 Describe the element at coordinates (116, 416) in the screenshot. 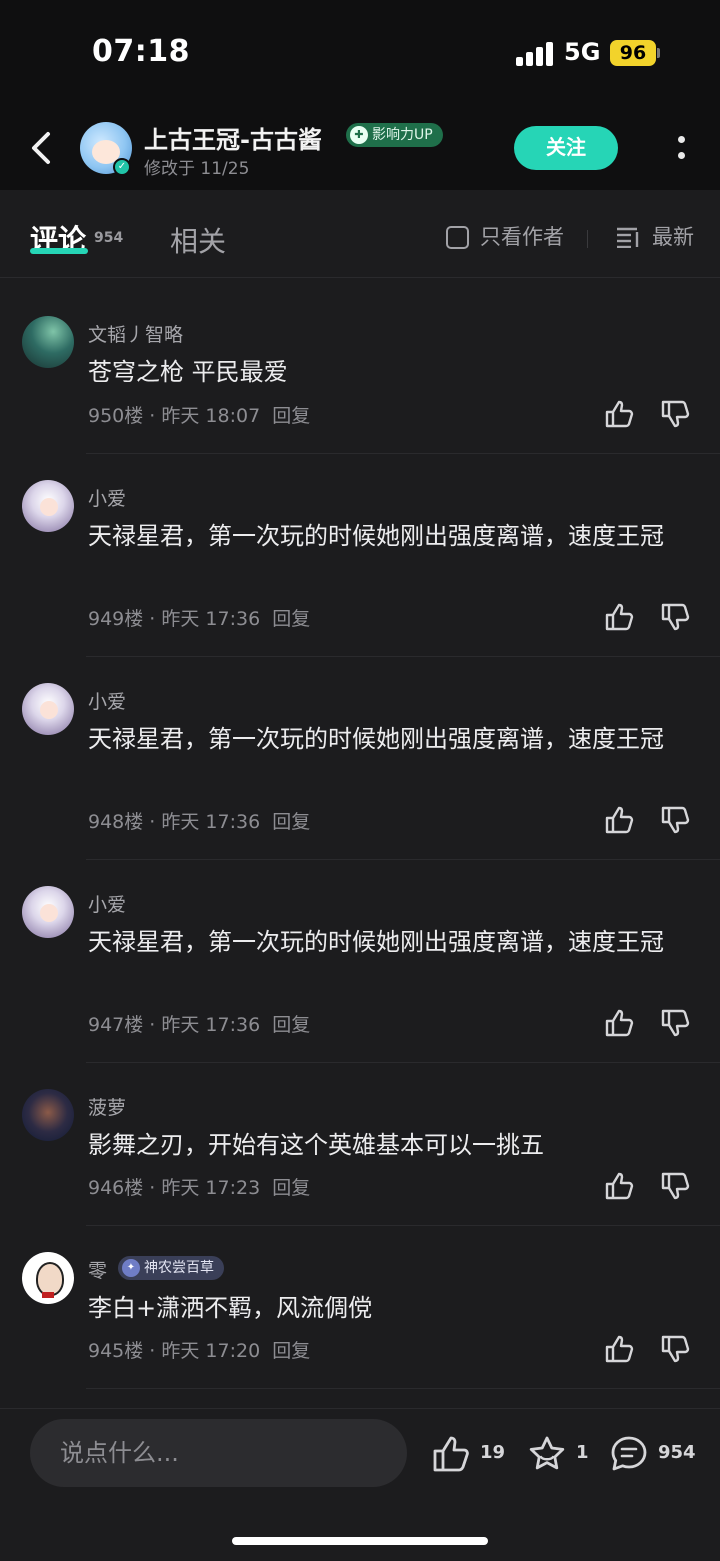

I see `comment-floor: 950楼` at that location.